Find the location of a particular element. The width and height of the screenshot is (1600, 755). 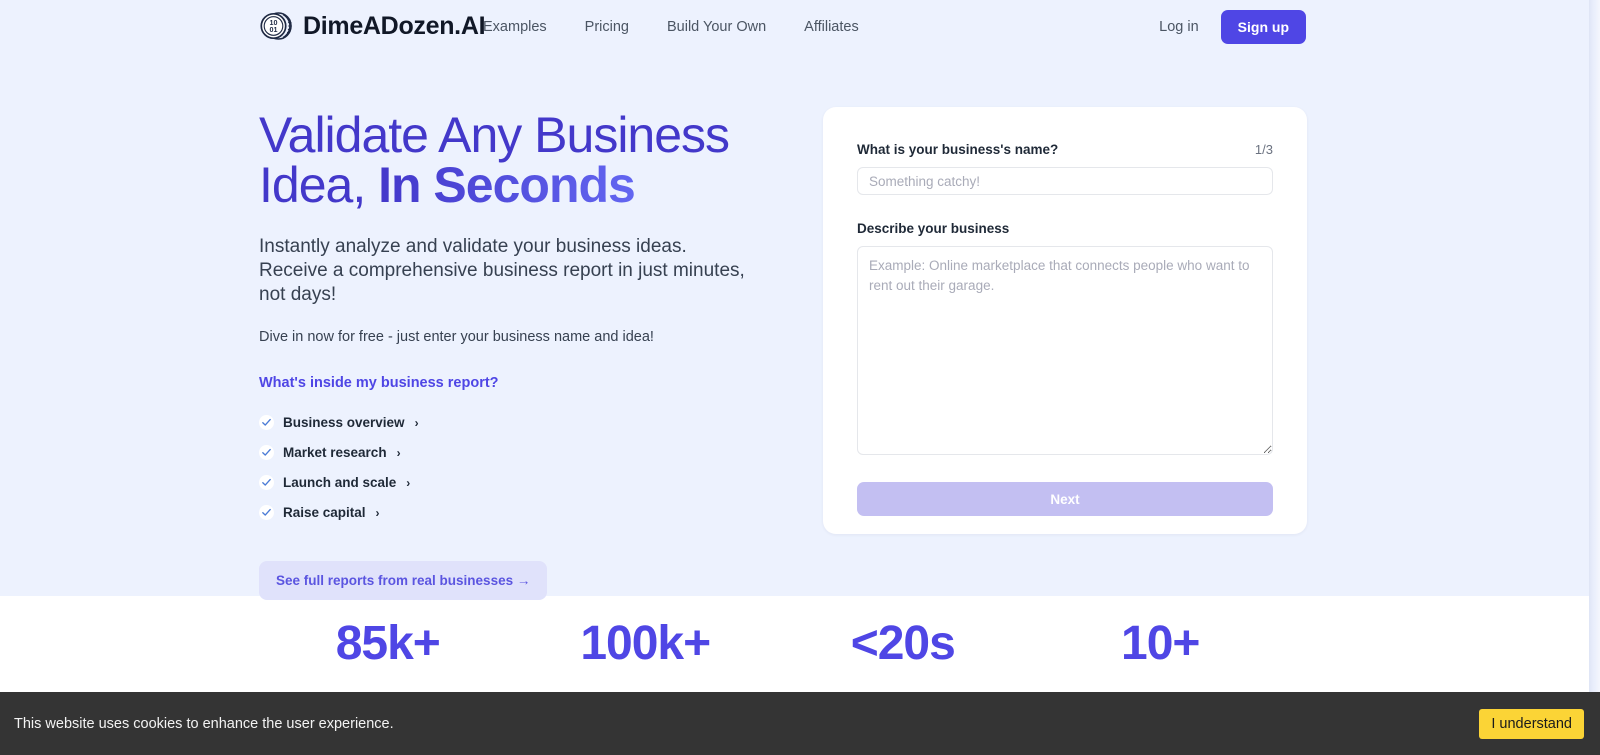

page-title: Validate Any Business Idea, In Seconds is located at coordinates (509, 160).